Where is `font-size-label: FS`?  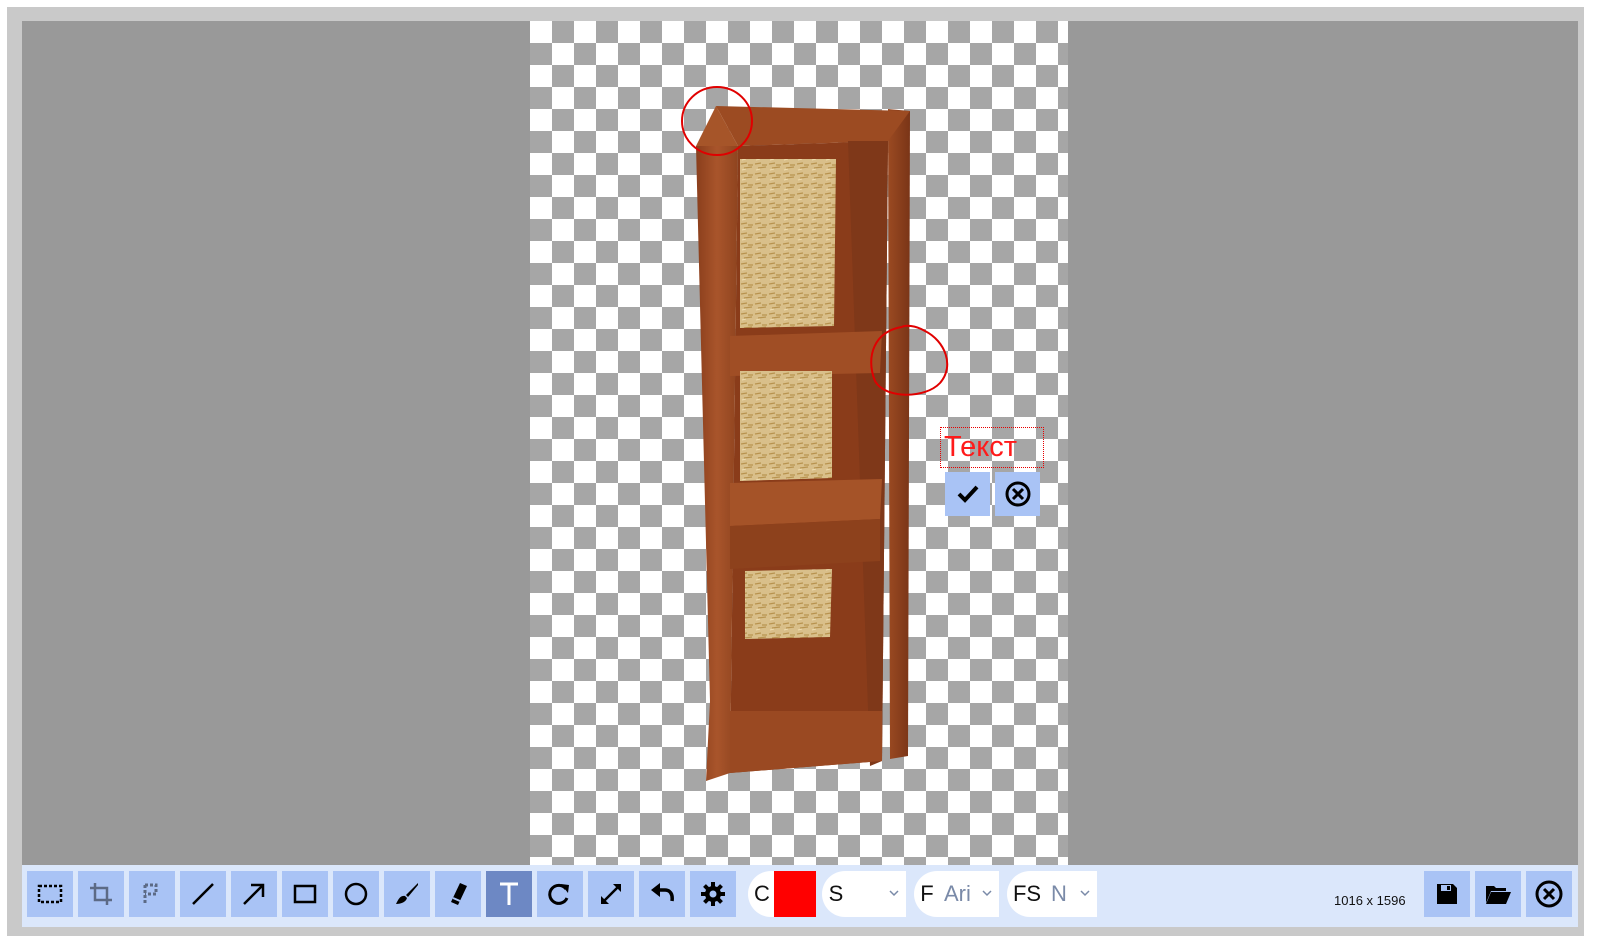
font-size-label: FS is located at coordinates (1027, 893).